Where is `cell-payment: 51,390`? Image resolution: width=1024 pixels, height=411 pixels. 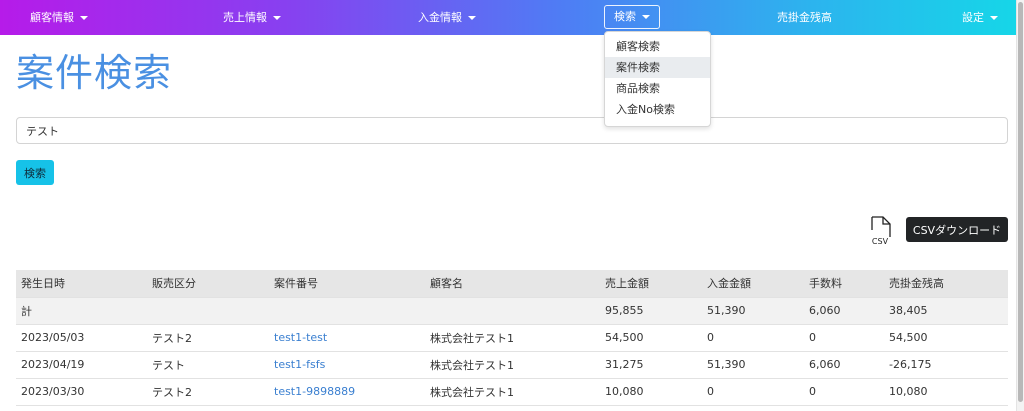
cell-payment: 51,390 is located at coordinates (753, 365).